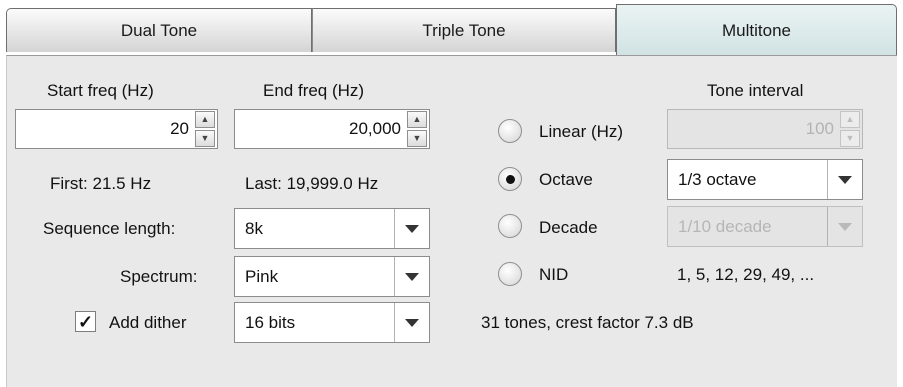 Image resolution: width=903 pixels, height=387 pixels. What do you see at coordinates (587, 322) in the screenshot?
I see `tone-summary-text: 31 tones, crest factor 7.3 dB` at bounding box center [587, 322].